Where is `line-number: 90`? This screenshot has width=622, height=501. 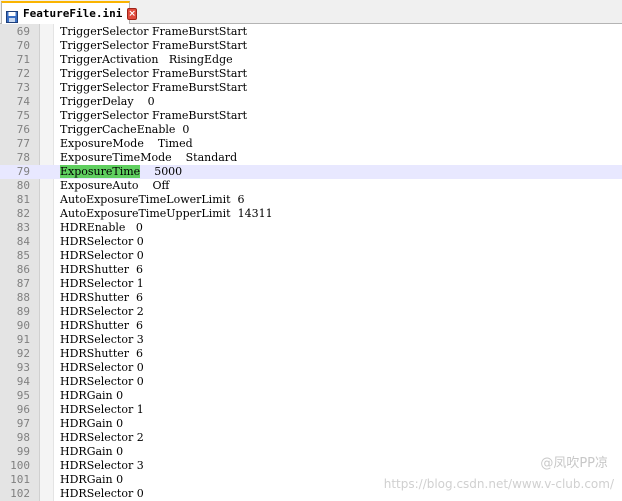
line-number: 90 is located at coordinates (23, 325).